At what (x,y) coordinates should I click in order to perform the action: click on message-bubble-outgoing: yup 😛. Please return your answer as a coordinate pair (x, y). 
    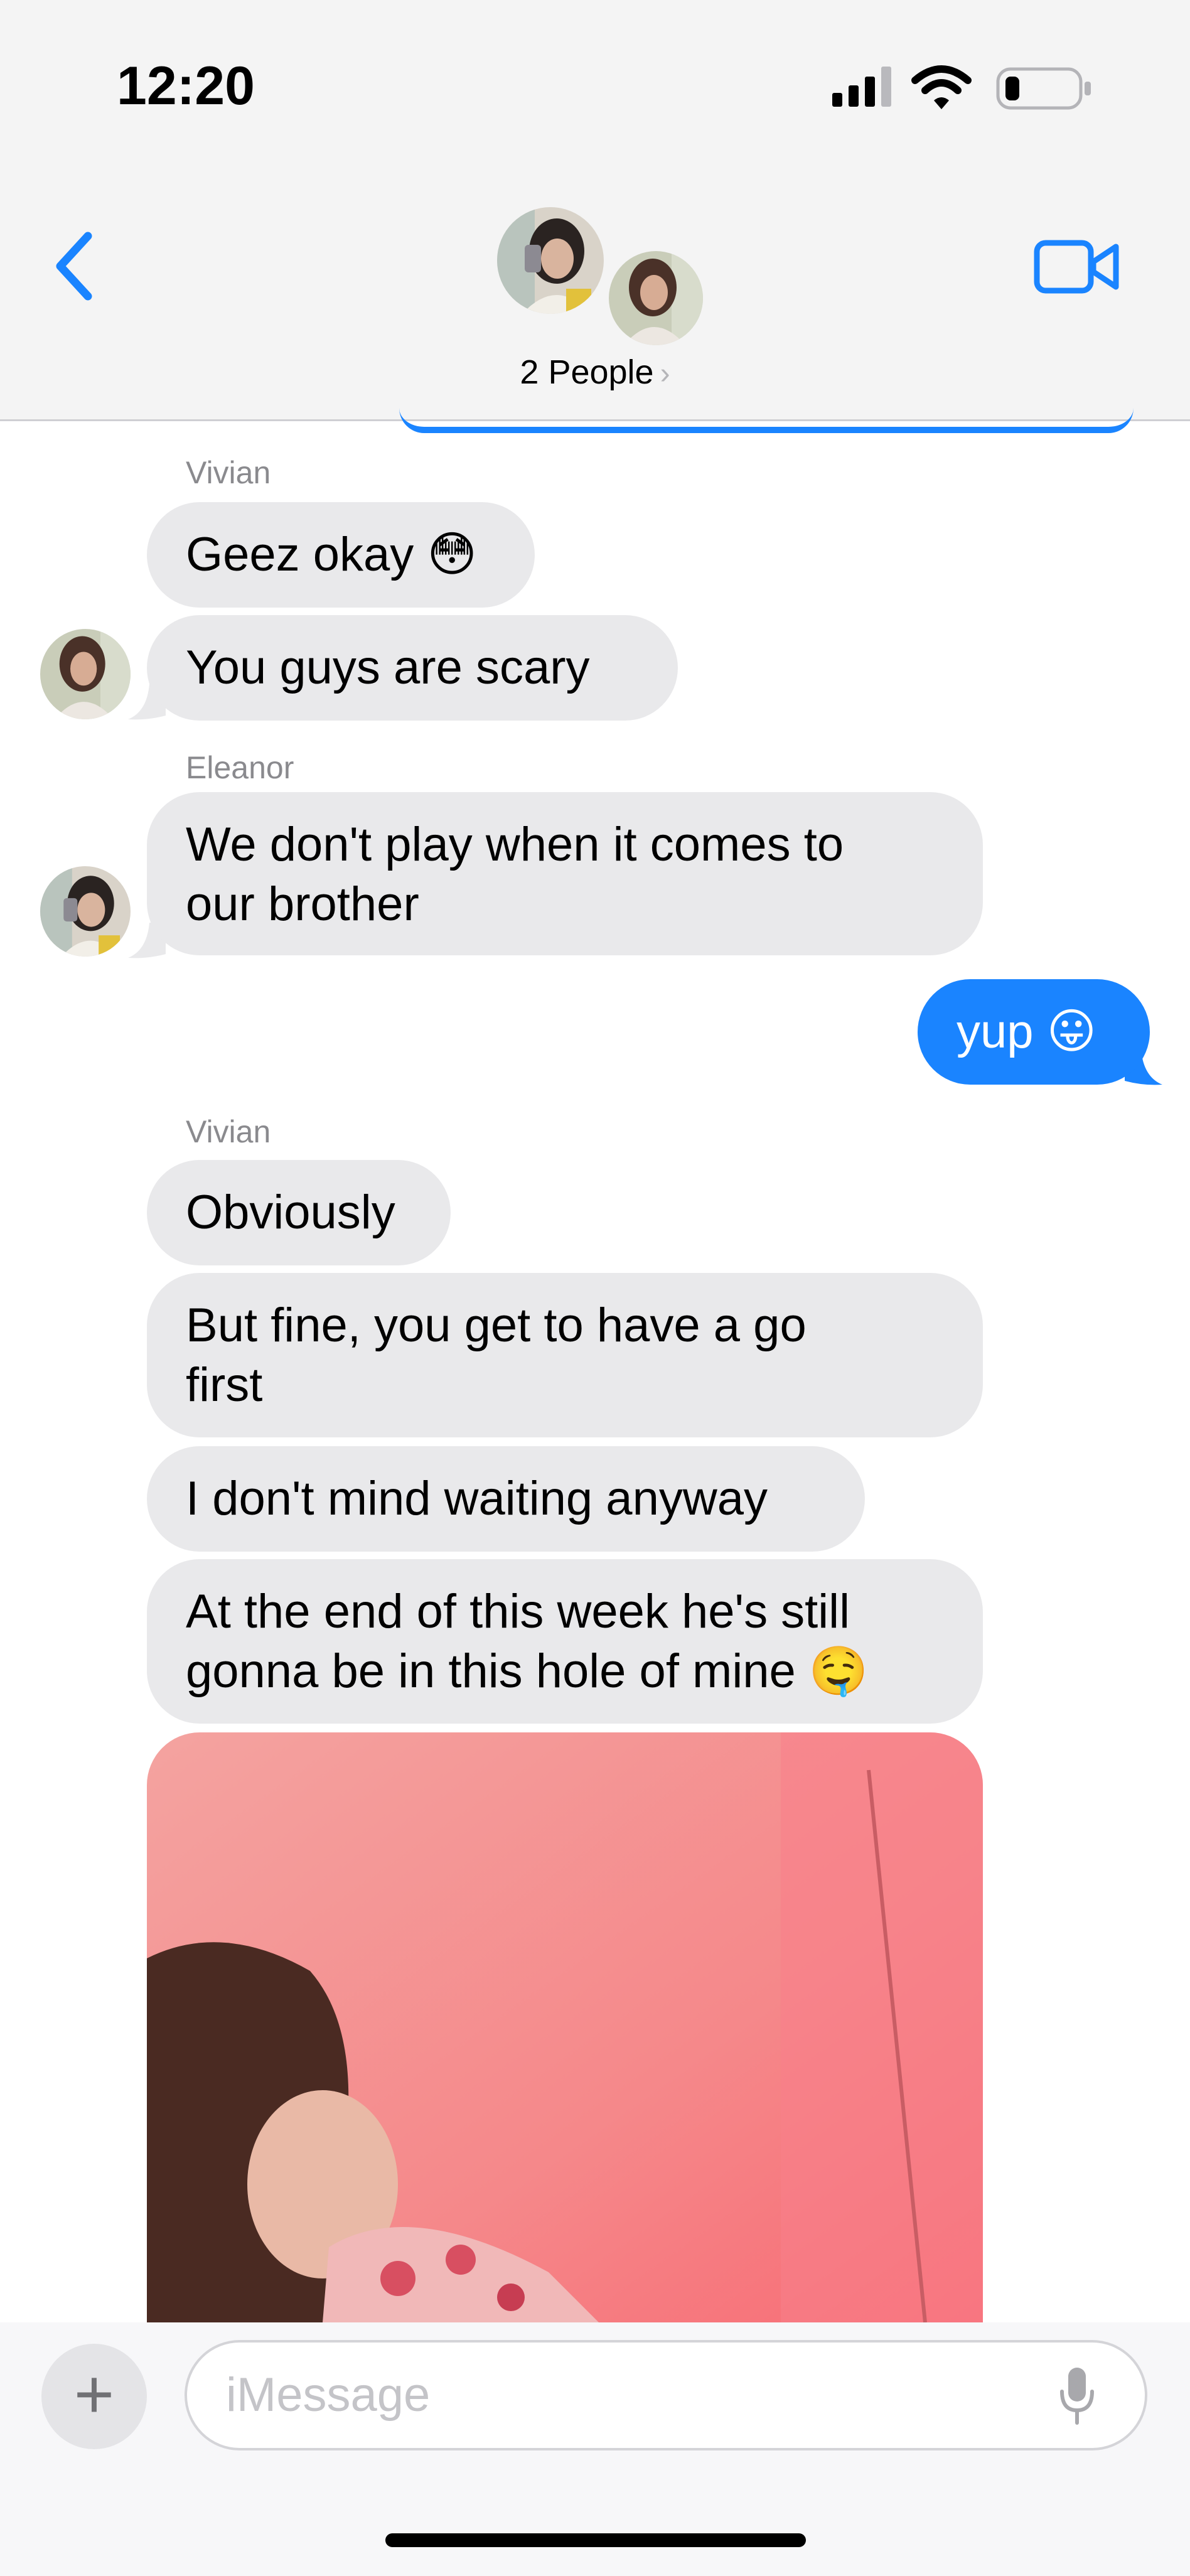
    Looking at the image, I should click on (1034, 1032).